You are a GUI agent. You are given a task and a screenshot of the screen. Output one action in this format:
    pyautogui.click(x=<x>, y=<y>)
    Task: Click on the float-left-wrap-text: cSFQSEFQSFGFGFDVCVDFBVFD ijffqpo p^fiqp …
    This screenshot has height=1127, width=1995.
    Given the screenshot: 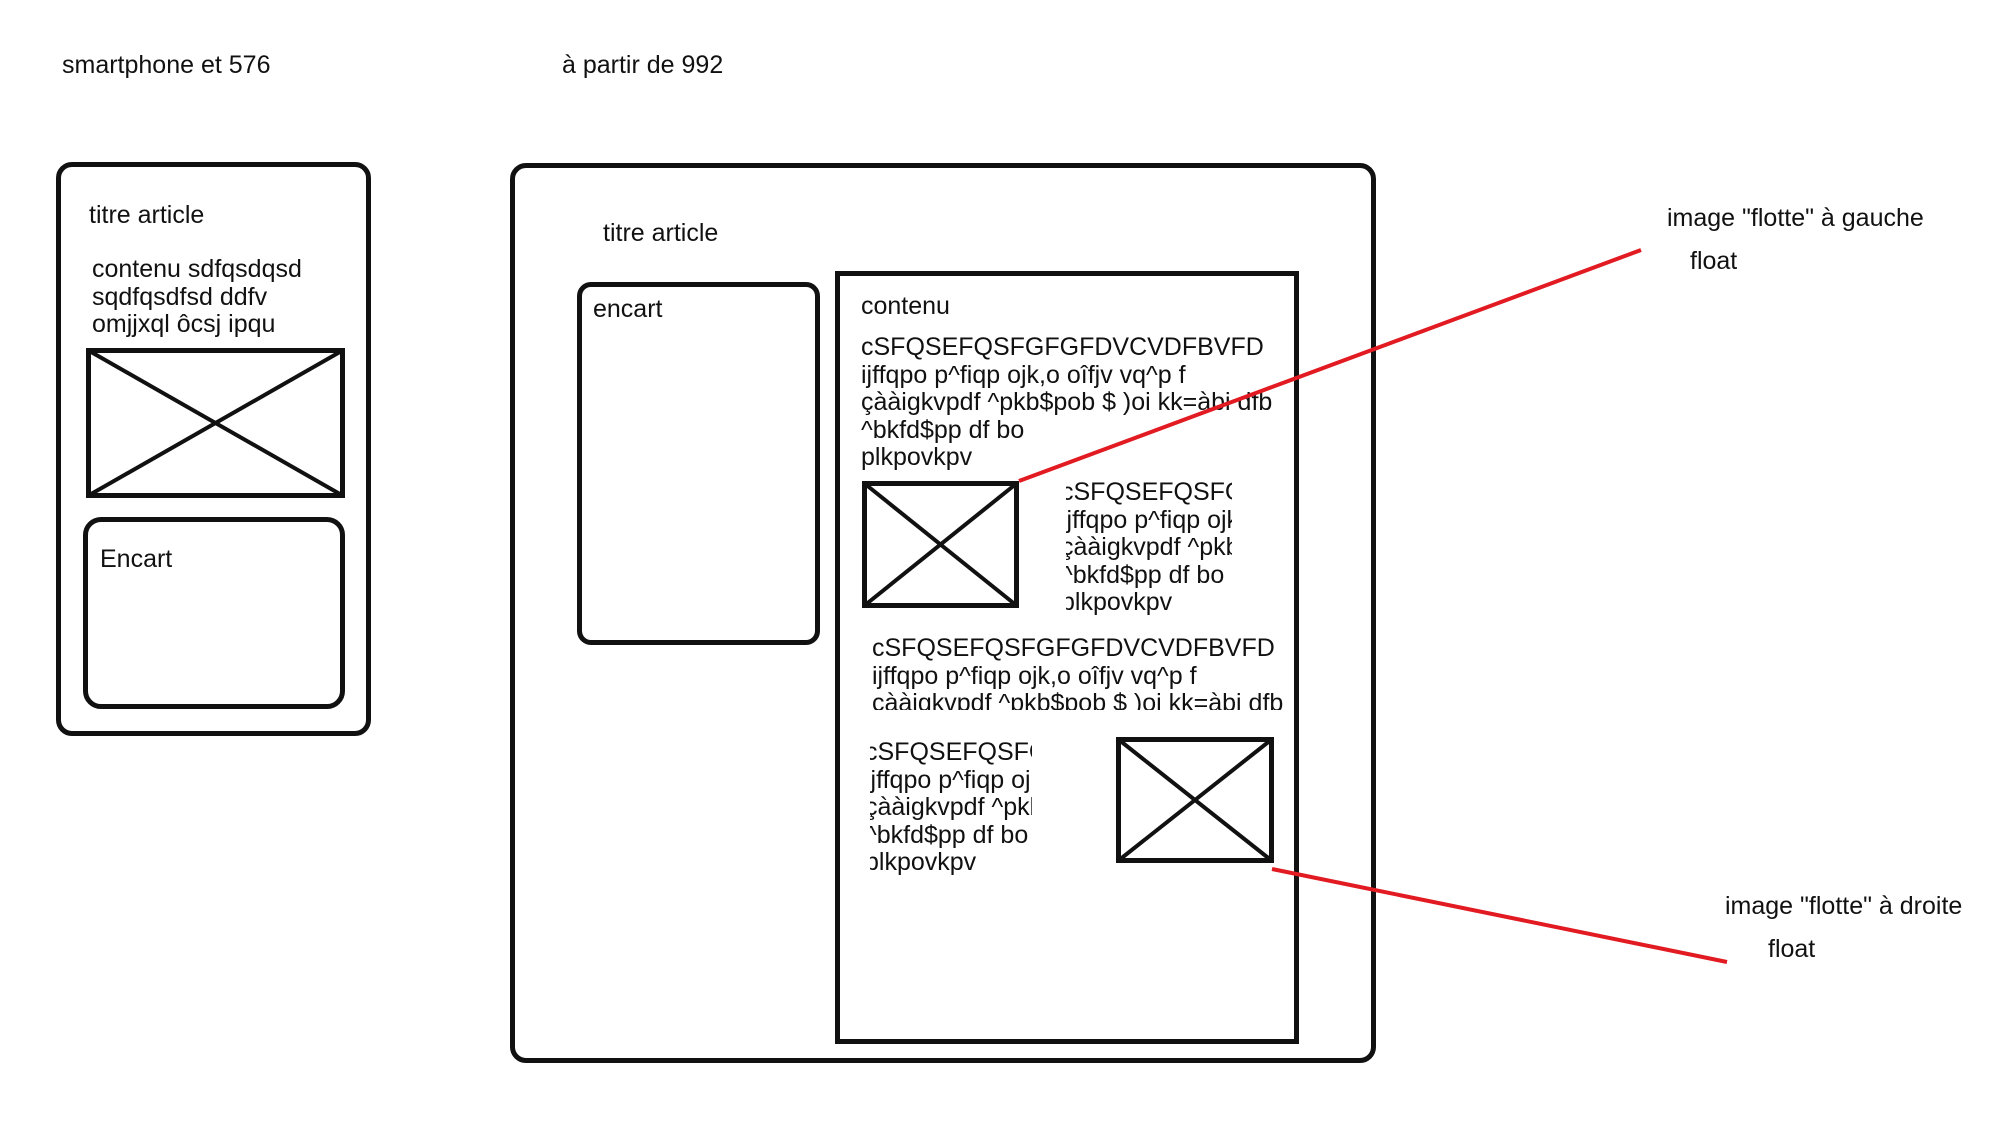 What is the action you would take?
    pyautogui.click(x=1149, y=549)
    